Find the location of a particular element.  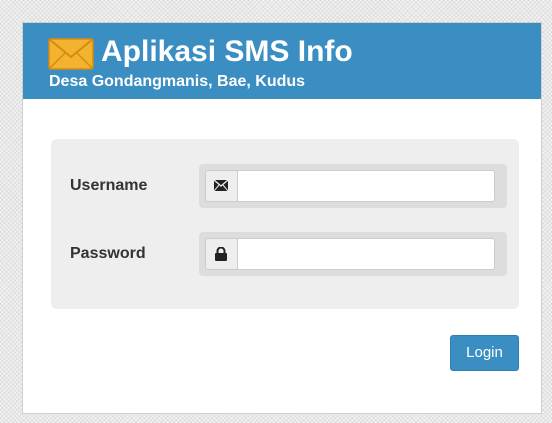

username-input is located at coordinates (366, 186).